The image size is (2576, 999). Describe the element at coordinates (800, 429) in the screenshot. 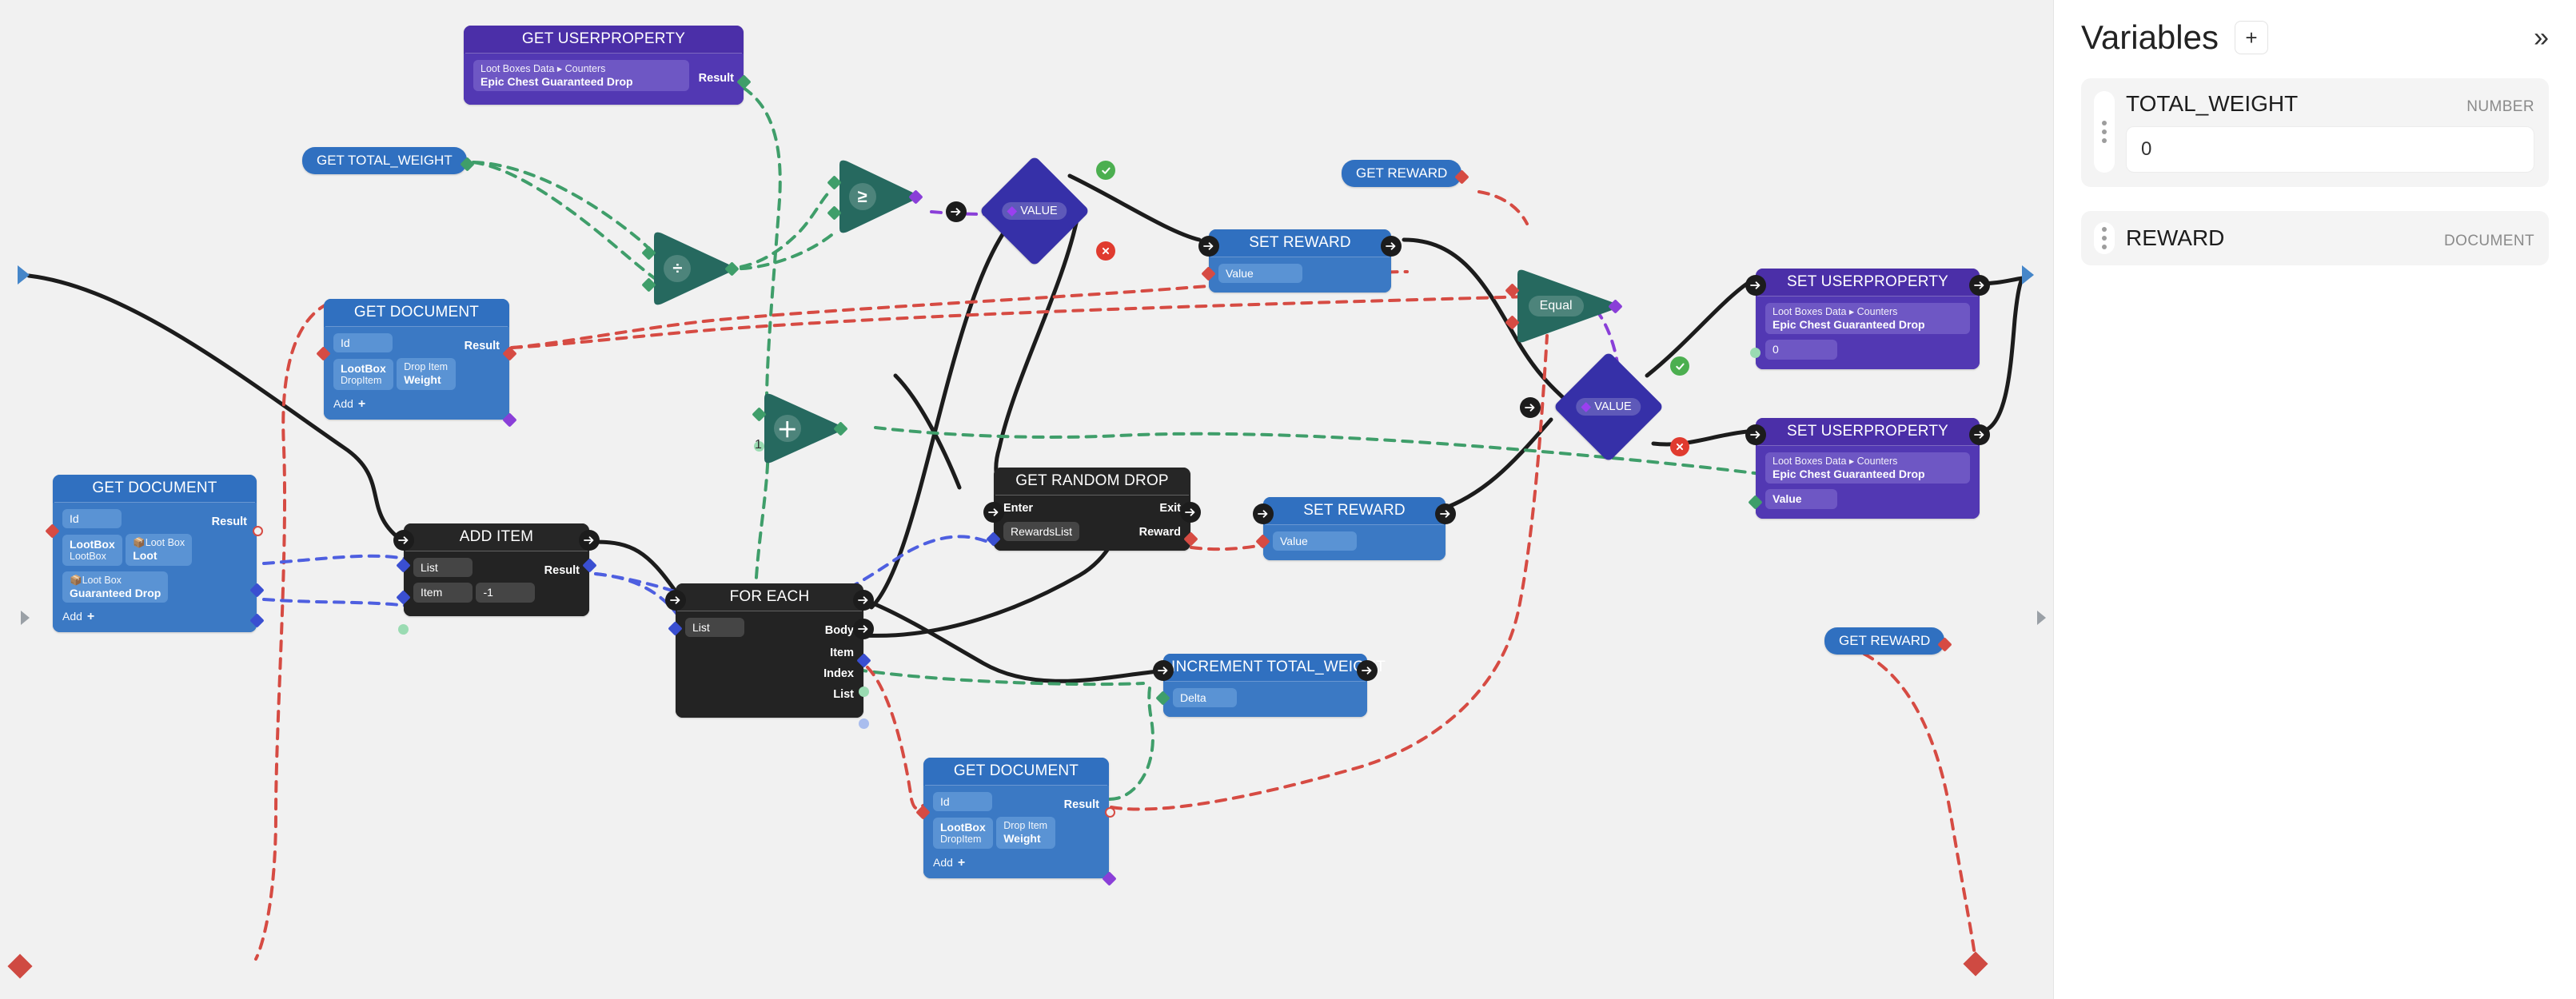

I see `node-op-add: ＋` at that location.